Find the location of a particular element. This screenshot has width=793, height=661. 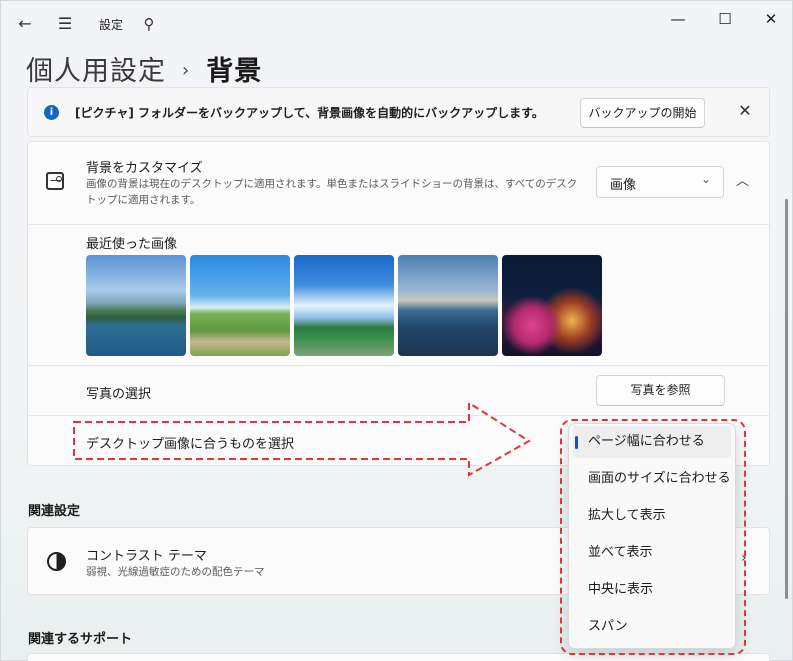

annotation-highlight-dropdown is located at coordinates (653, 537).